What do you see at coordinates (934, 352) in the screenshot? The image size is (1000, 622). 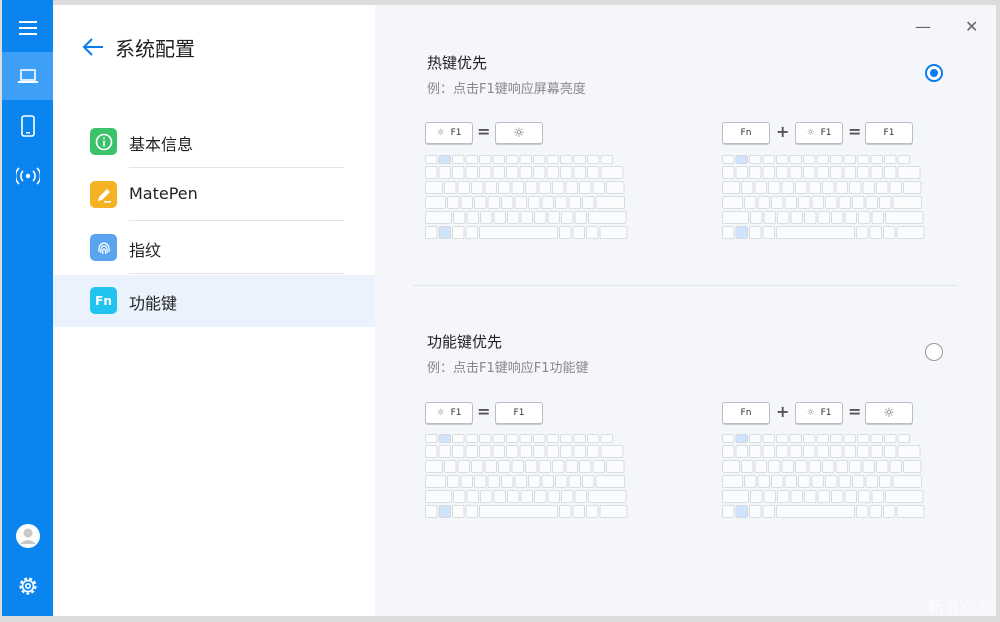 I see `radio-function-key-first` at bounding box center [934, 352].